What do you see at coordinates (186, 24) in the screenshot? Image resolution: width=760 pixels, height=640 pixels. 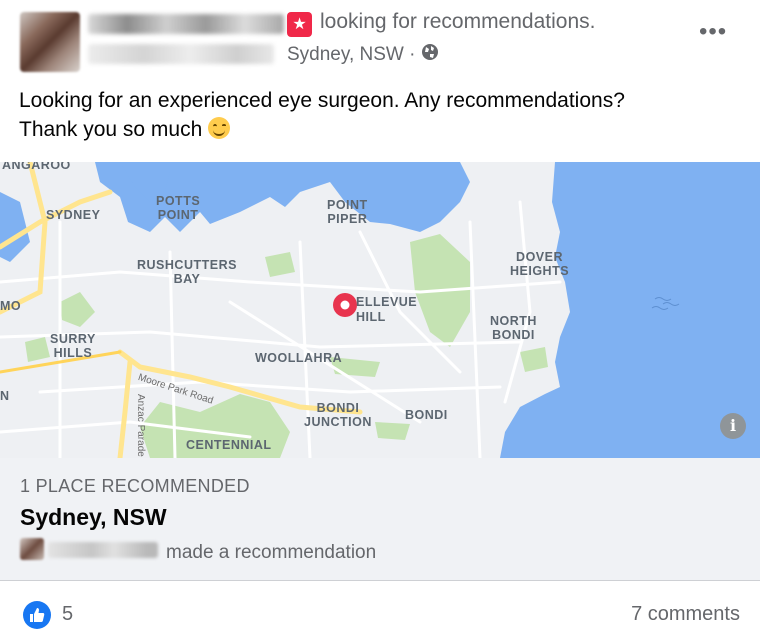 I see `author-name-redacted` at bounding box center [186, 24].